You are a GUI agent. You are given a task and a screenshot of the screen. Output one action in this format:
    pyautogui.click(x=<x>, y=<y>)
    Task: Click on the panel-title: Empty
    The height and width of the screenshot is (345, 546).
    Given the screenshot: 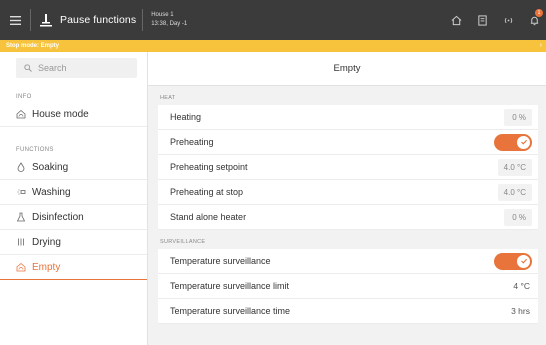 What is the action you would take?
    pyautogui.click(x=347, y=69)
    